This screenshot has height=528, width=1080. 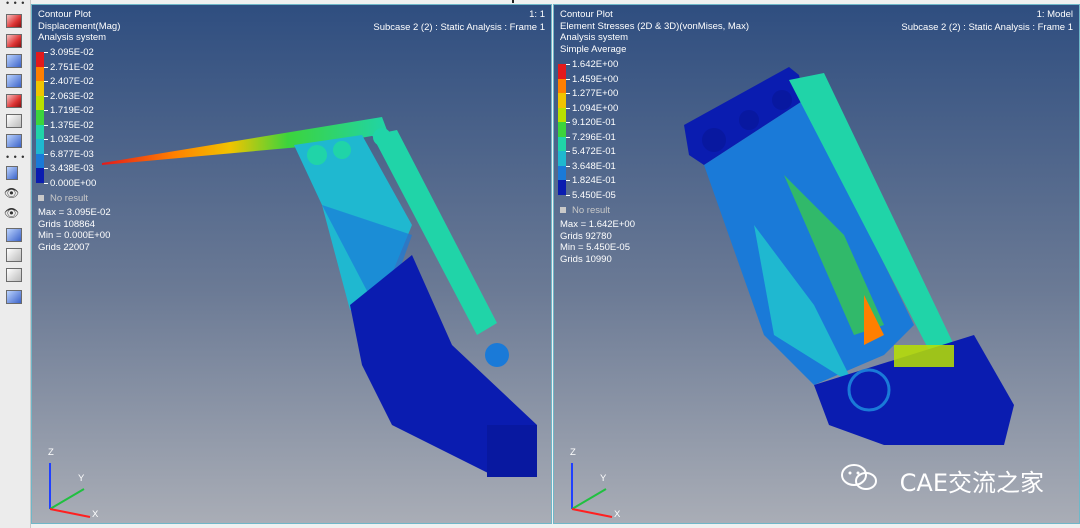 I want to click on vp2-title: Contour Plot, so click(x=586, y=14).